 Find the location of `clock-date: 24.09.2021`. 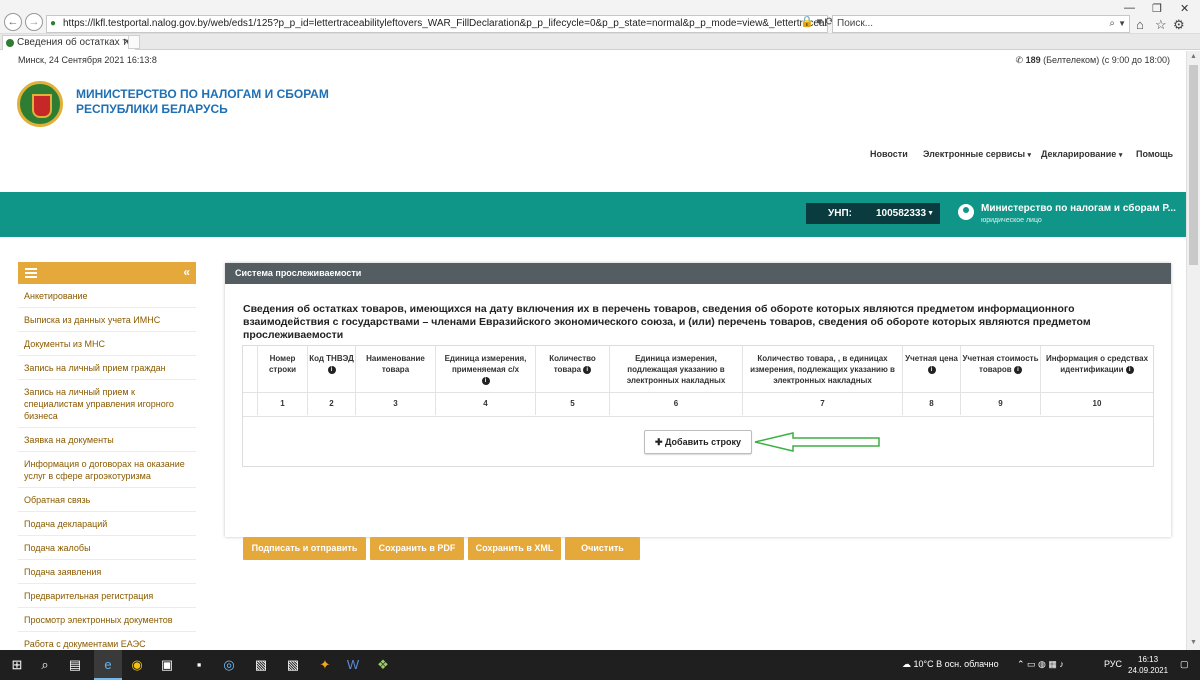

clock-date: 24.09.2021 is located at coordinates (1148, 670).